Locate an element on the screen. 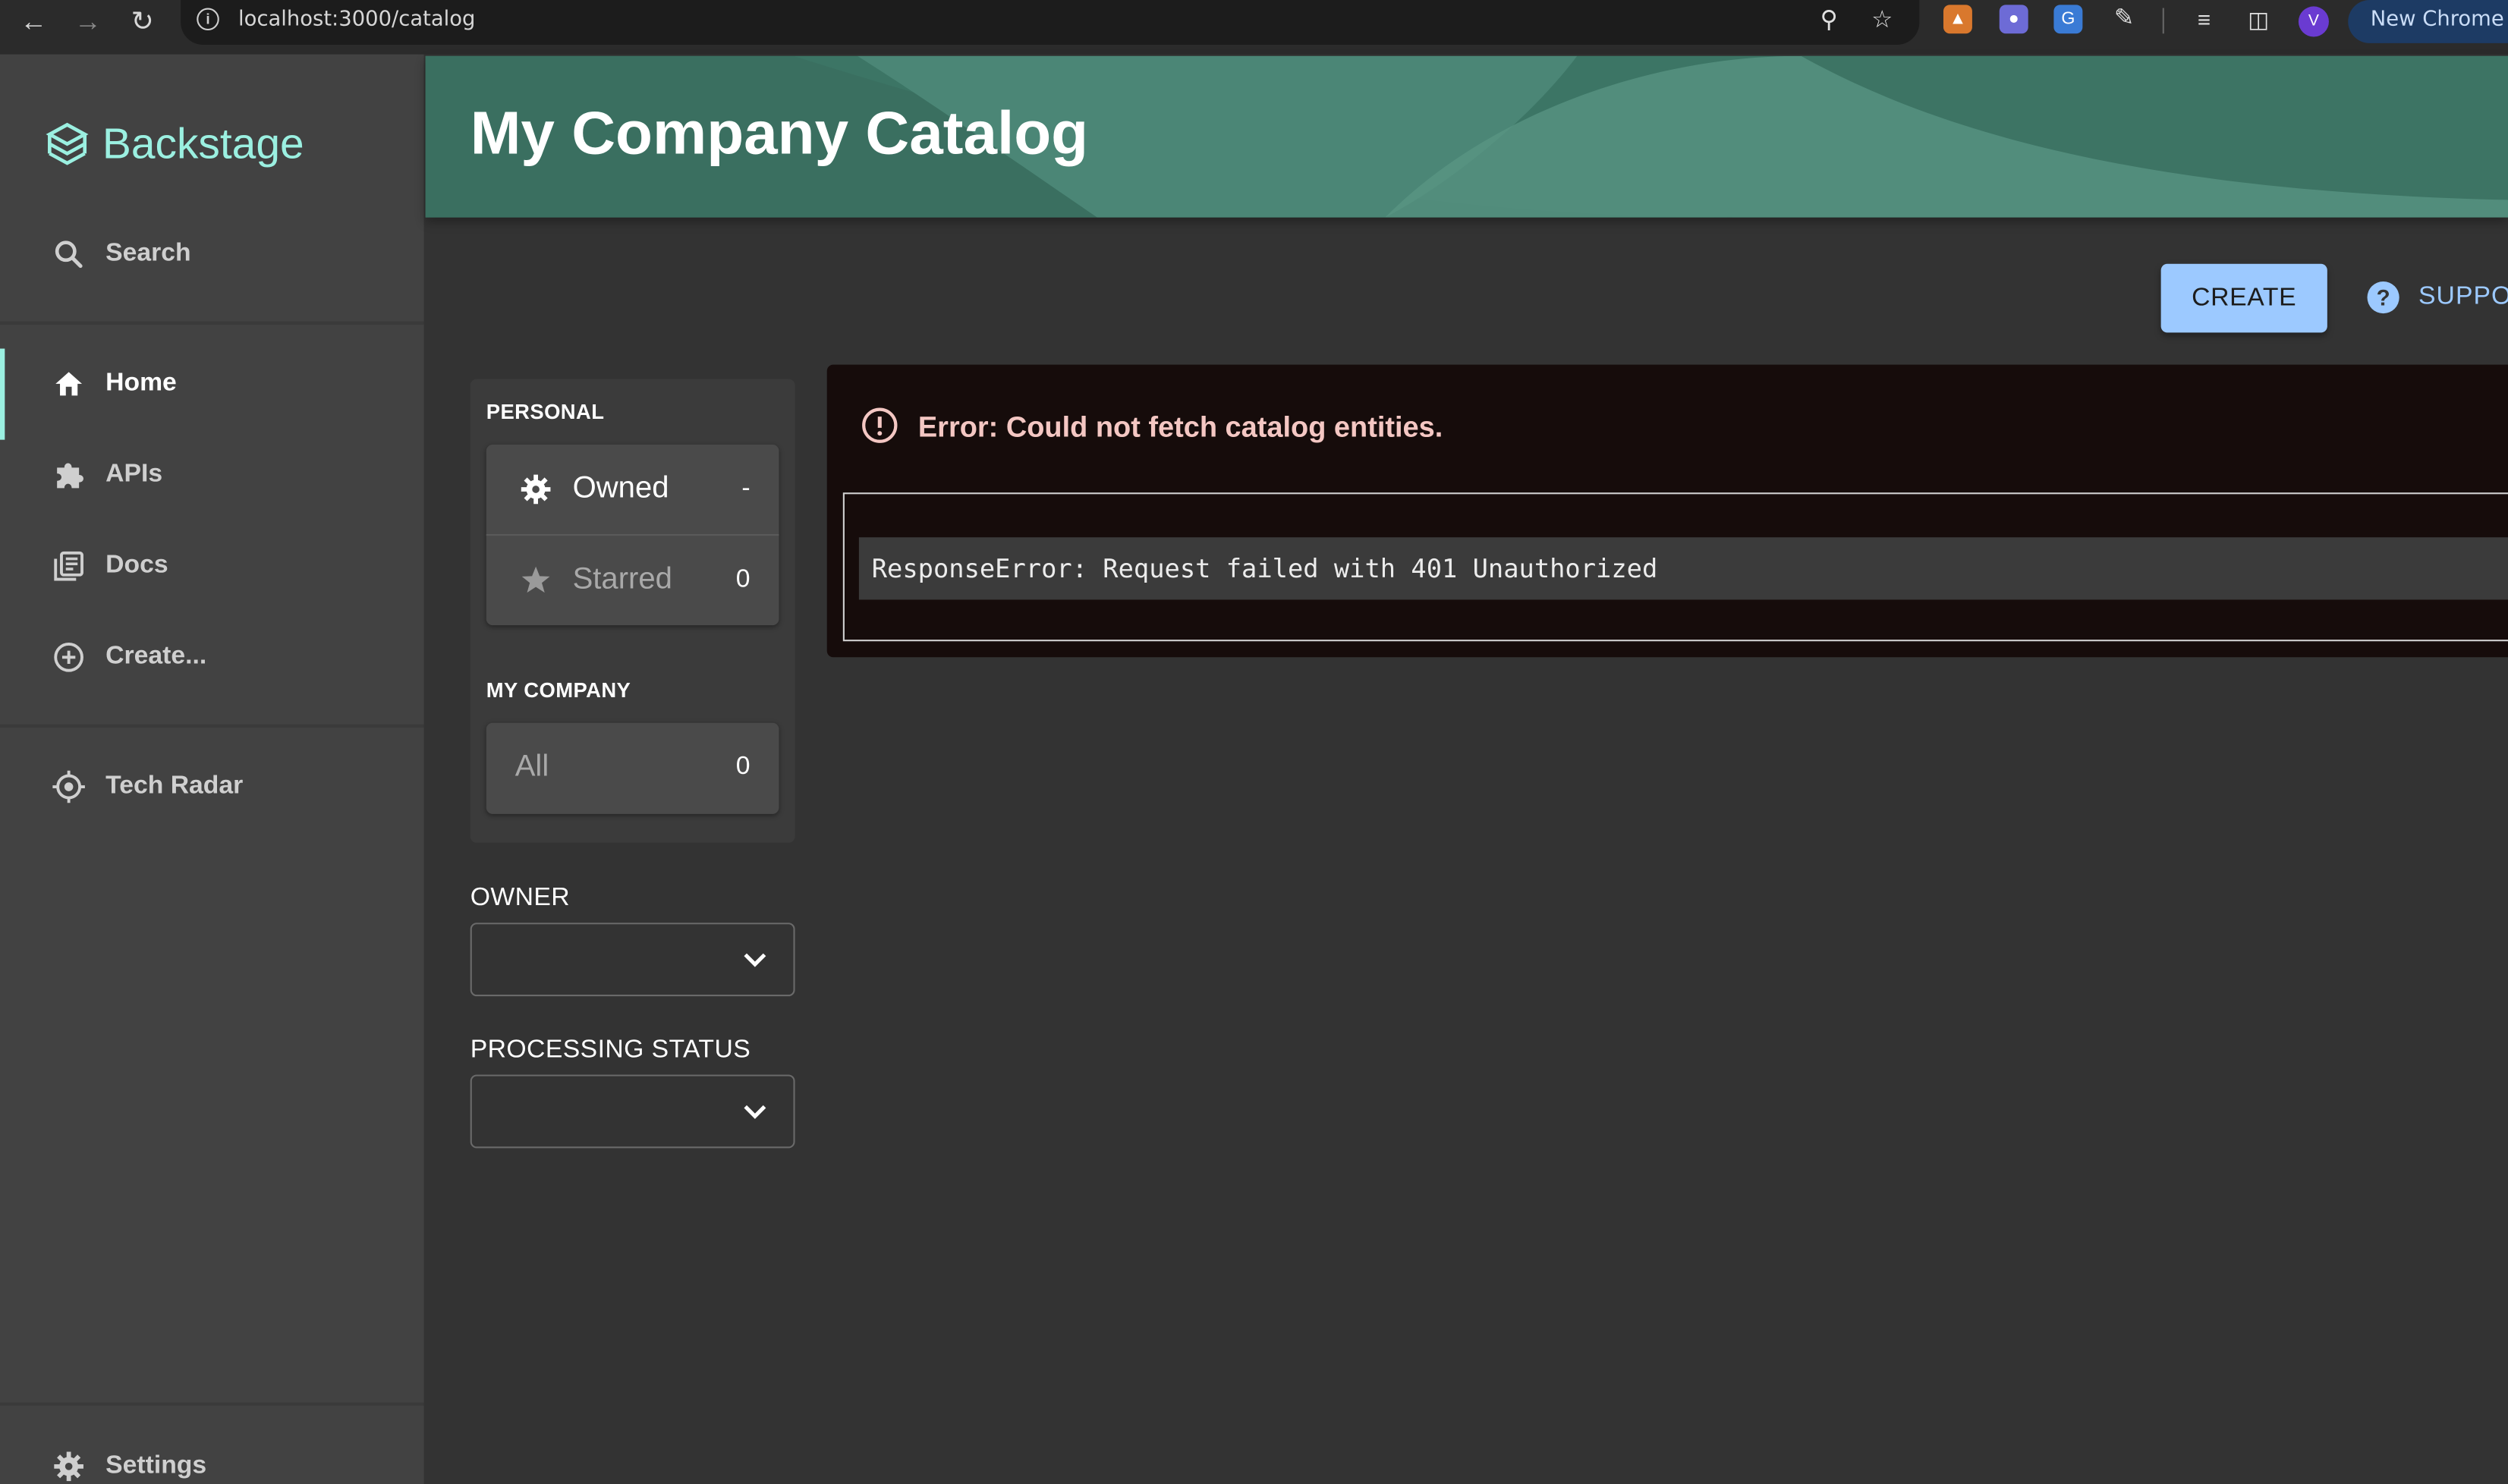 The image size is (2508, 1484). puzzle-icon is located at coordinates (70, 476).